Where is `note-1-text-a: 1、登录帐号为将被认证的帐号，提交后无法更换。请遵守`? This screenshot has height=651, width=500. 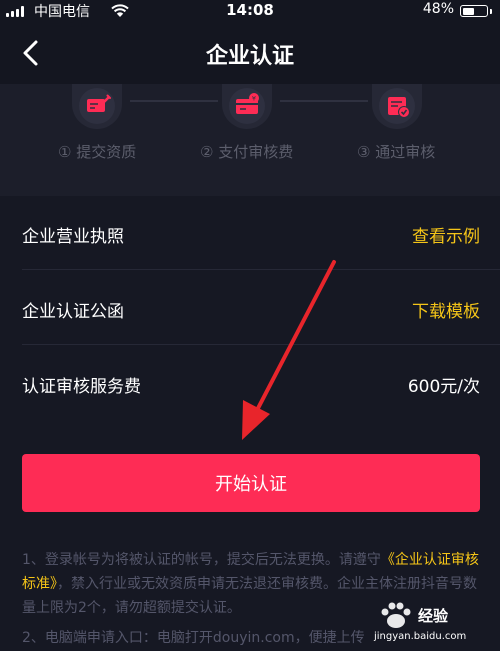 note-1-text-a: 1、登录帐号为将被认证的帐号，提交后无法更换。请遵守 is located at coordinates (201, 560).